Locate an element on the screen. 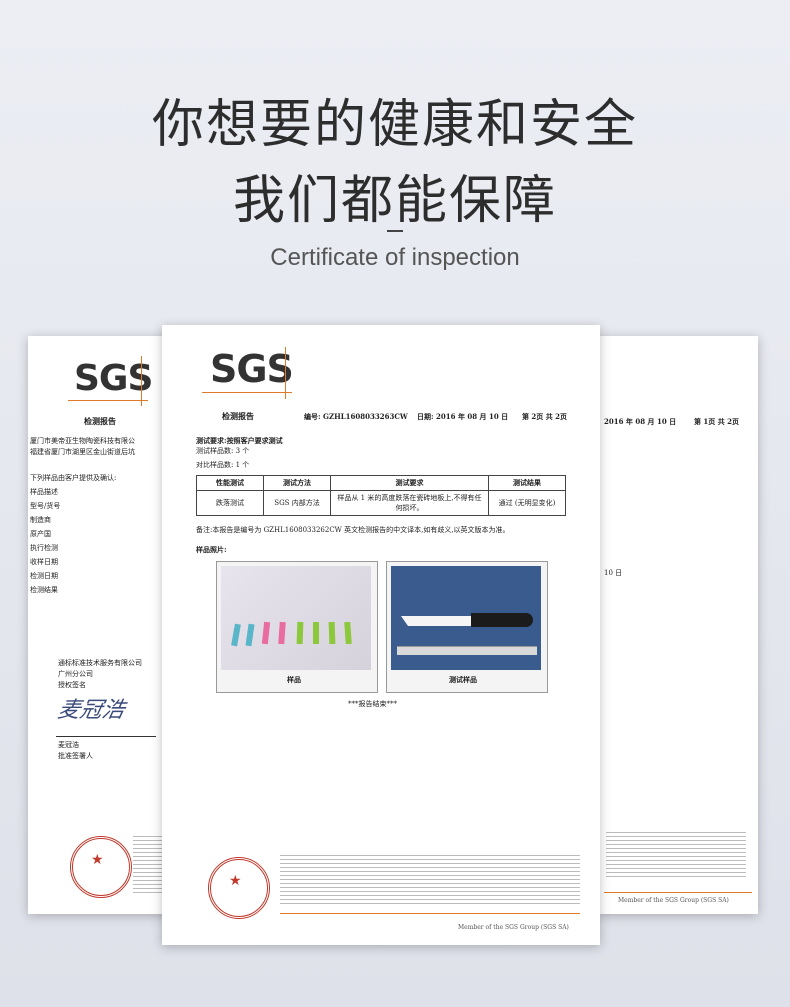 Image resolution: width=790 pixels, height=1007 pixels. field-3: 制造商 is located at coordinates (40, 520).